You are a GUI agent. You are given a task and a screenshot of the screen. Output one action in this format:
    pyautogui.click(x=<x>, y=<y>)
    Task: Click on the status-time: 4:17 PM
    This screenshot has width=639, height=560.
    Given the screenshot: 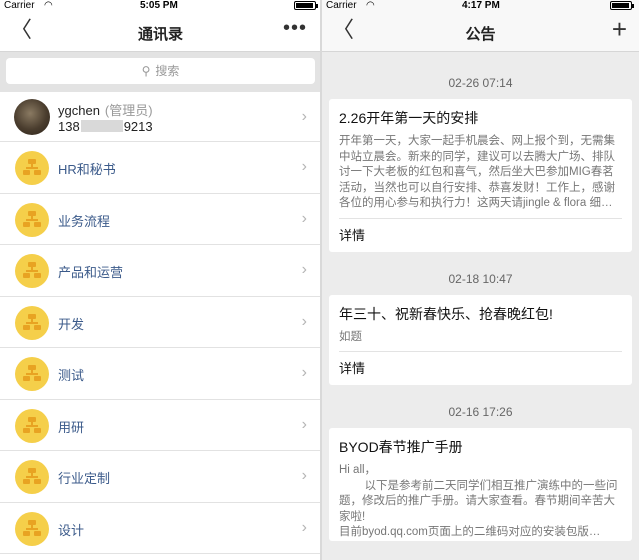 What is the action you would take?
    pyautogui.click(x=481, y=5)
    